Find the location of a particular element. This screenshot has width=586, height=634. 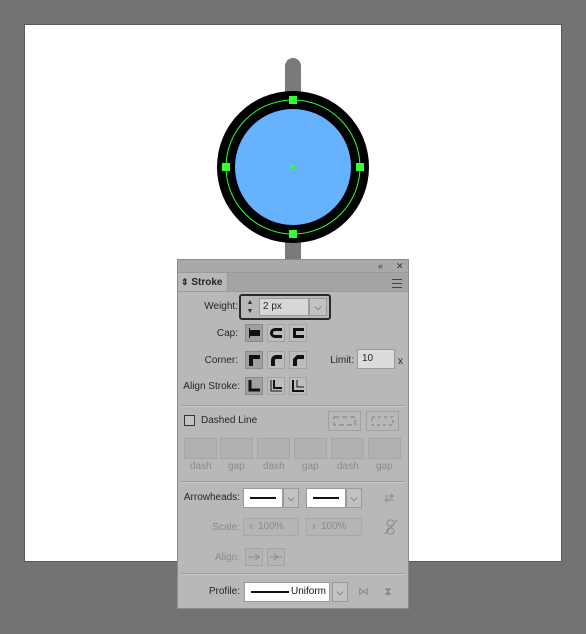

round-join-button is located at coordinates (276, 360).